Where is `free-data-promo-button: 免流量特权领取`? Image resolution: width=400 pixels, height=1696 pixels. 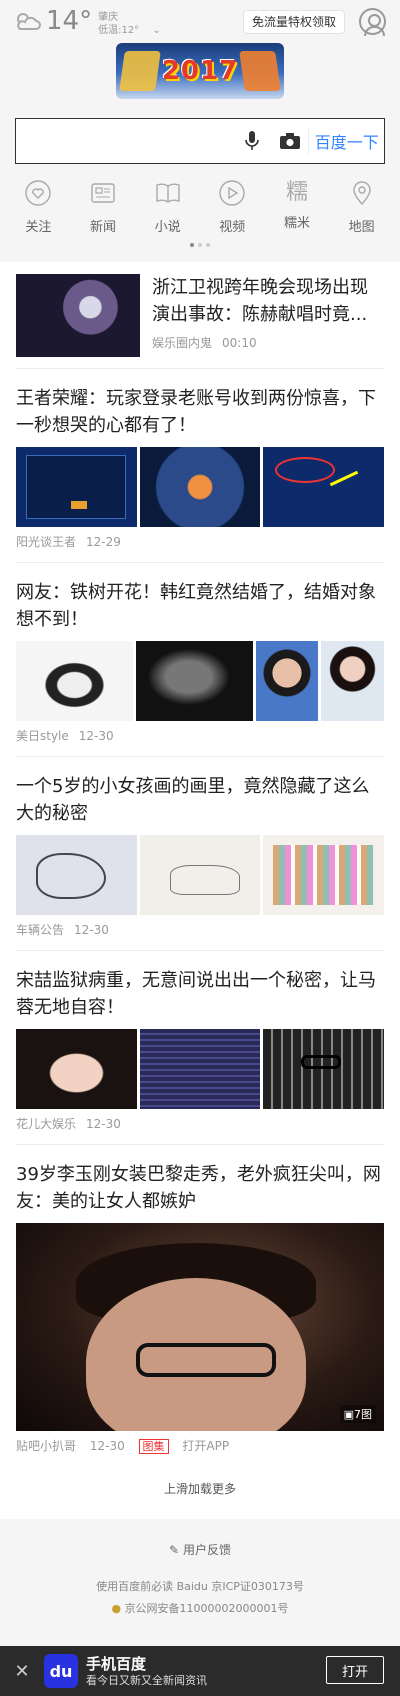
free-data-promo-button: 免流量特权领取 is located at coordinates (293, 22).